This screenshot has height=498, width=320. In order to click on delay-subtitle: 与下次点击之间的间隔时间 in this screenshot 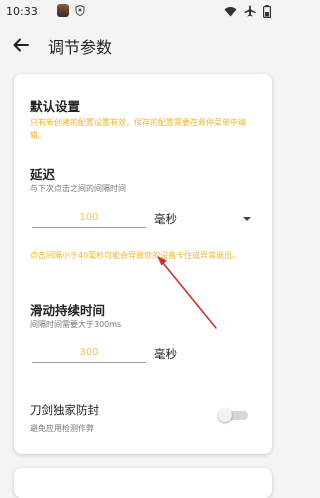, I will do `click(78, 188)`.